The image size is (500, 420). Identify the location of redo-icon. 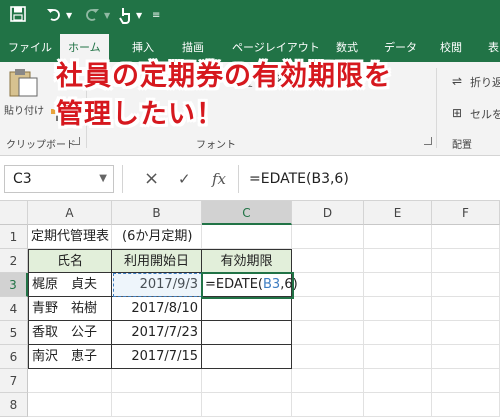
(92, 16).